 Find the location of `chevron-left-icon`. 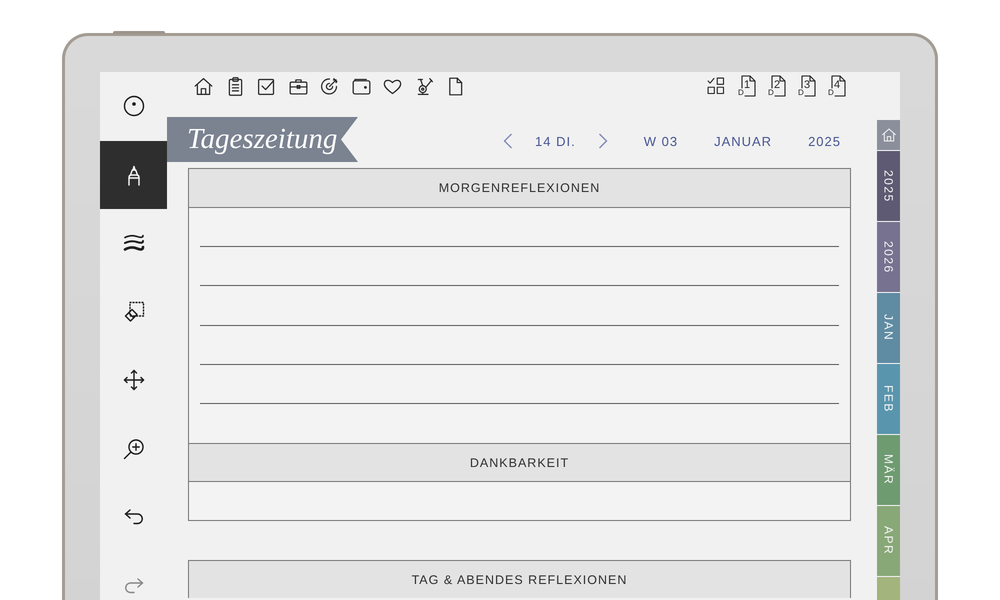

chevron-left-icon is located at coordinates (508, 141).